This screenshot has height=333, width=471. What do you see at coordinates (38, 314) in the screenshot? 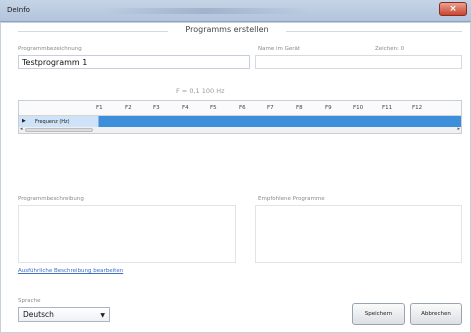
I see `language-value: Deutsch` at bounding box center [38, 314].